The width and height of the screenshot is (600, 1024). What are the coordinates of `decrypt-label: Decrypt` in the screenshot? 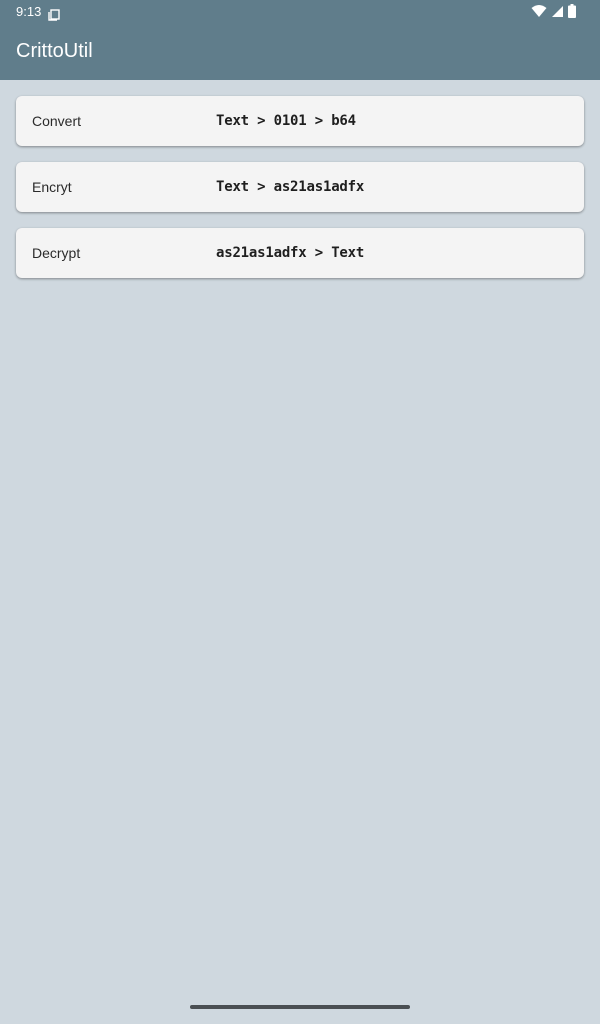 It's located at (56, 253).